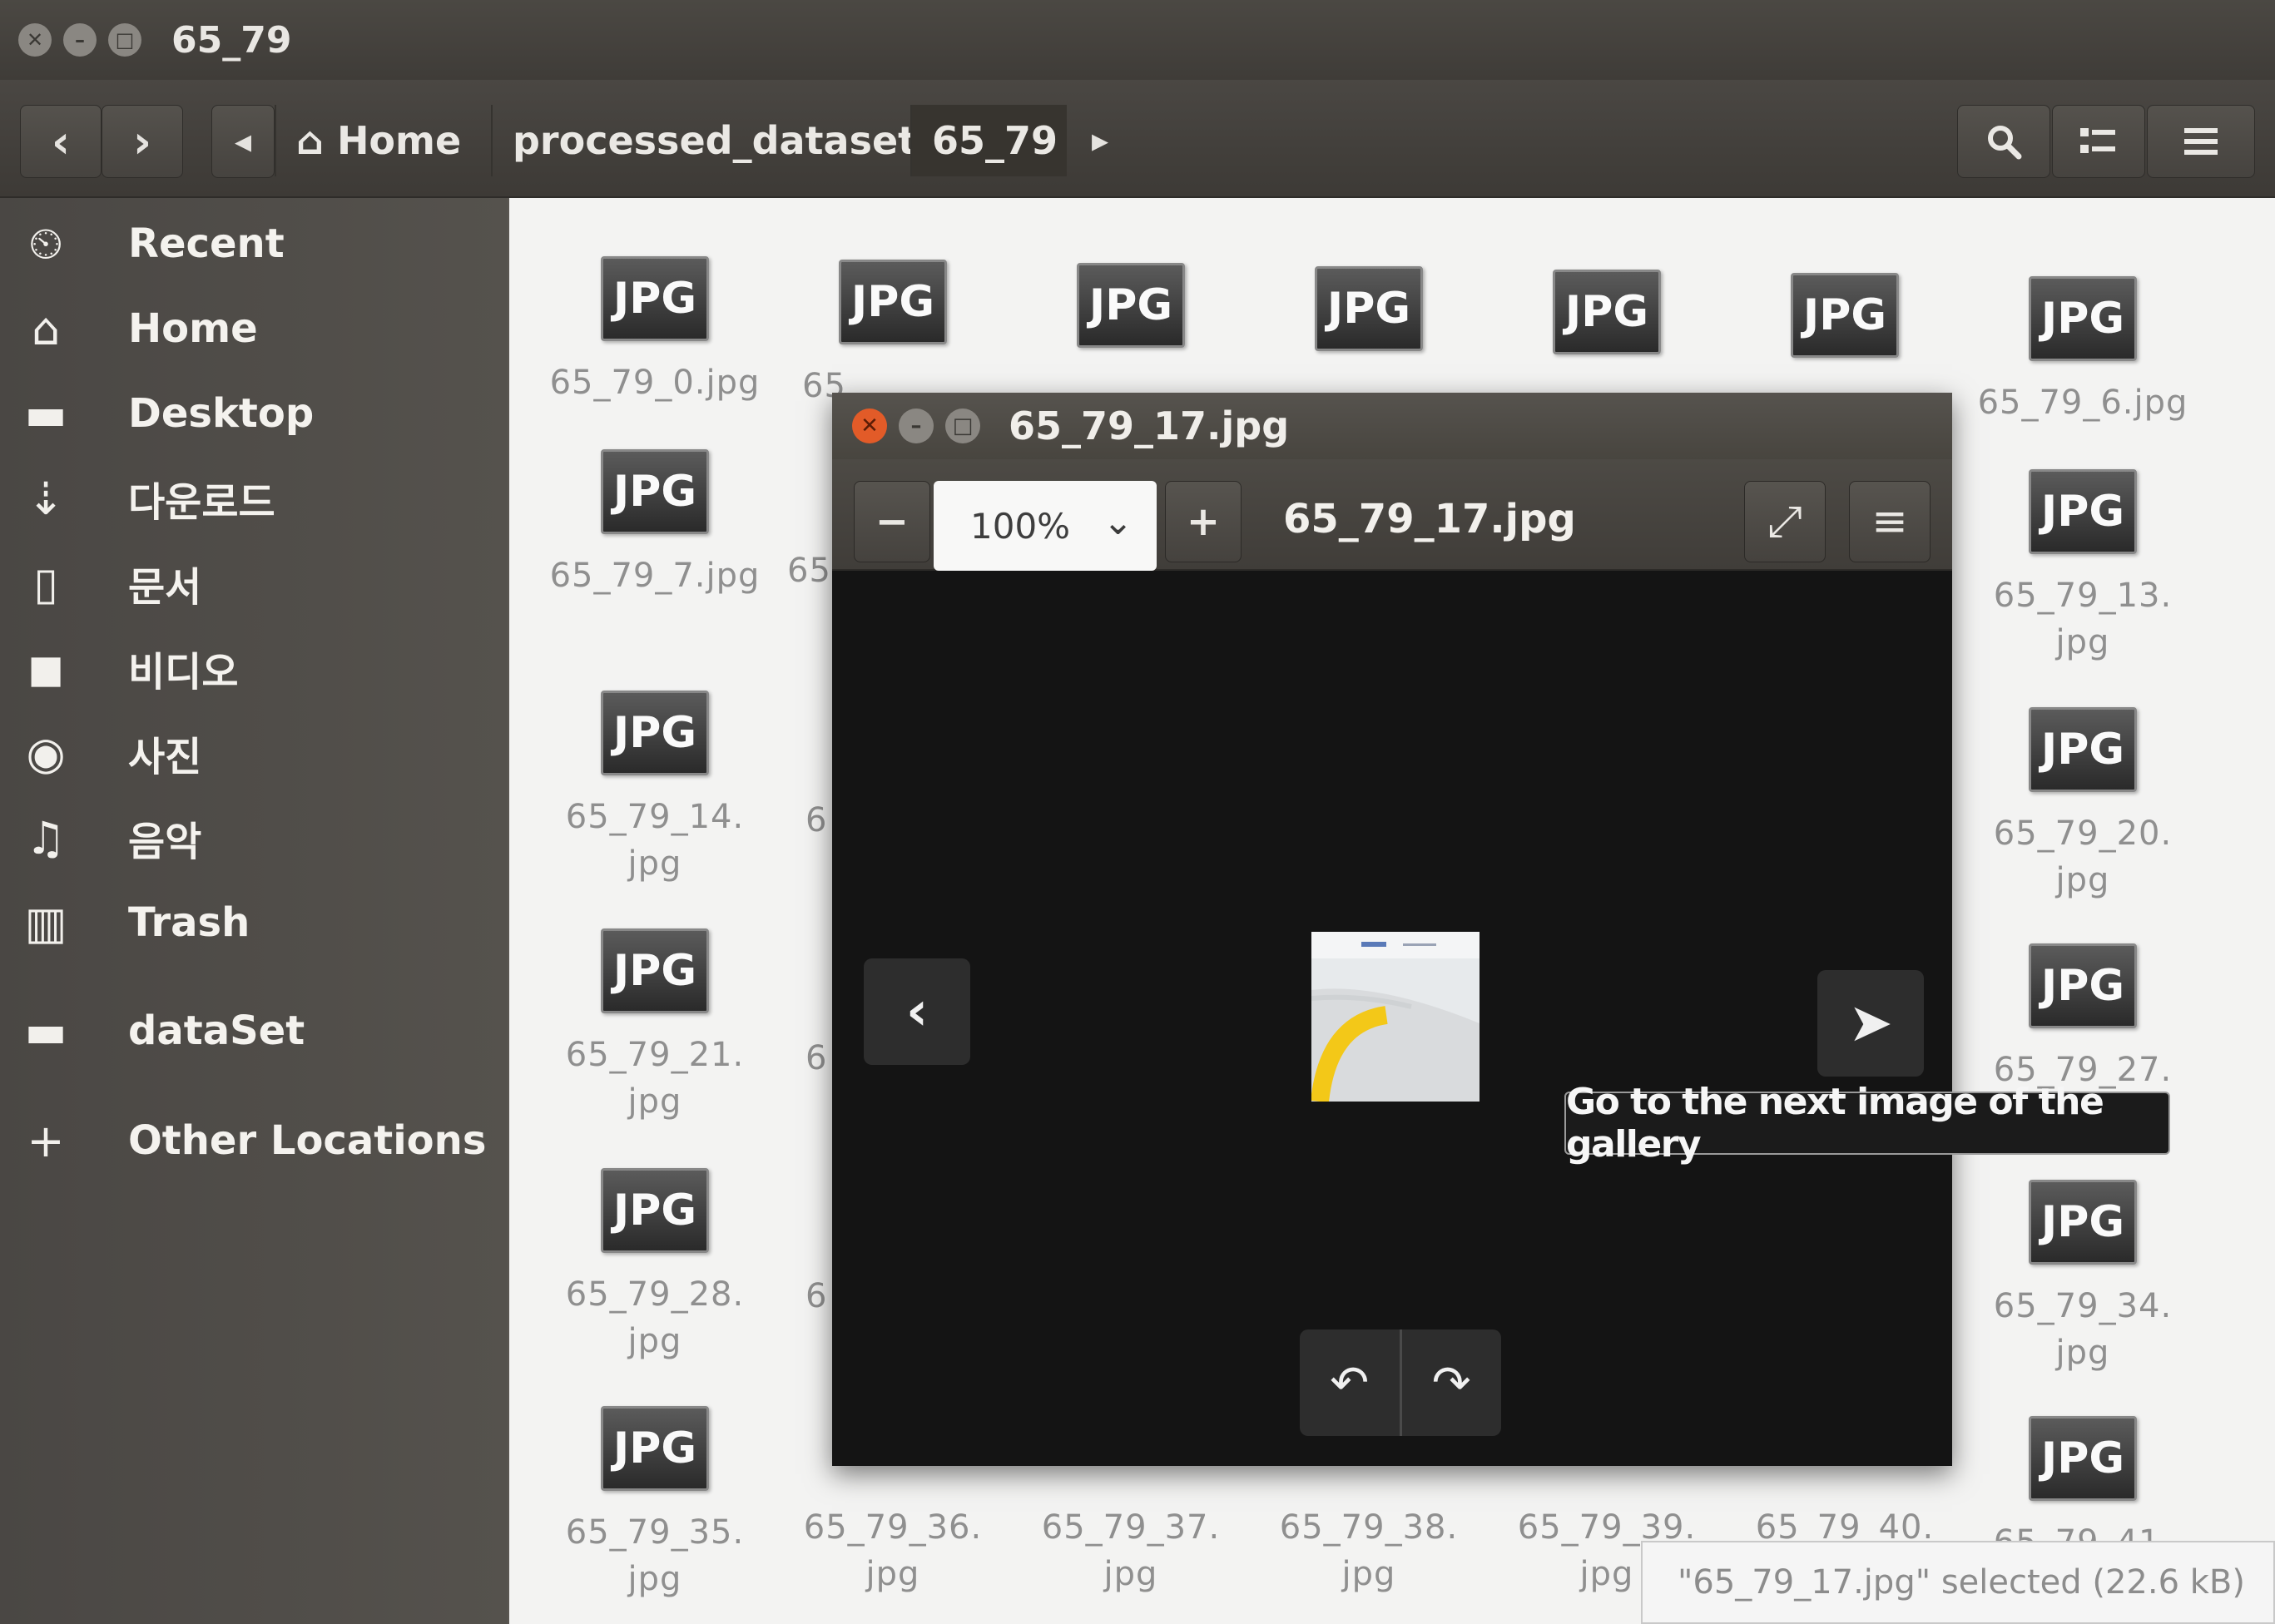  What do you see at coordinates (2083, 834) in the screenshot?
I see `file-name-line: 65_79_20.` at bounding box center [2083, 834].